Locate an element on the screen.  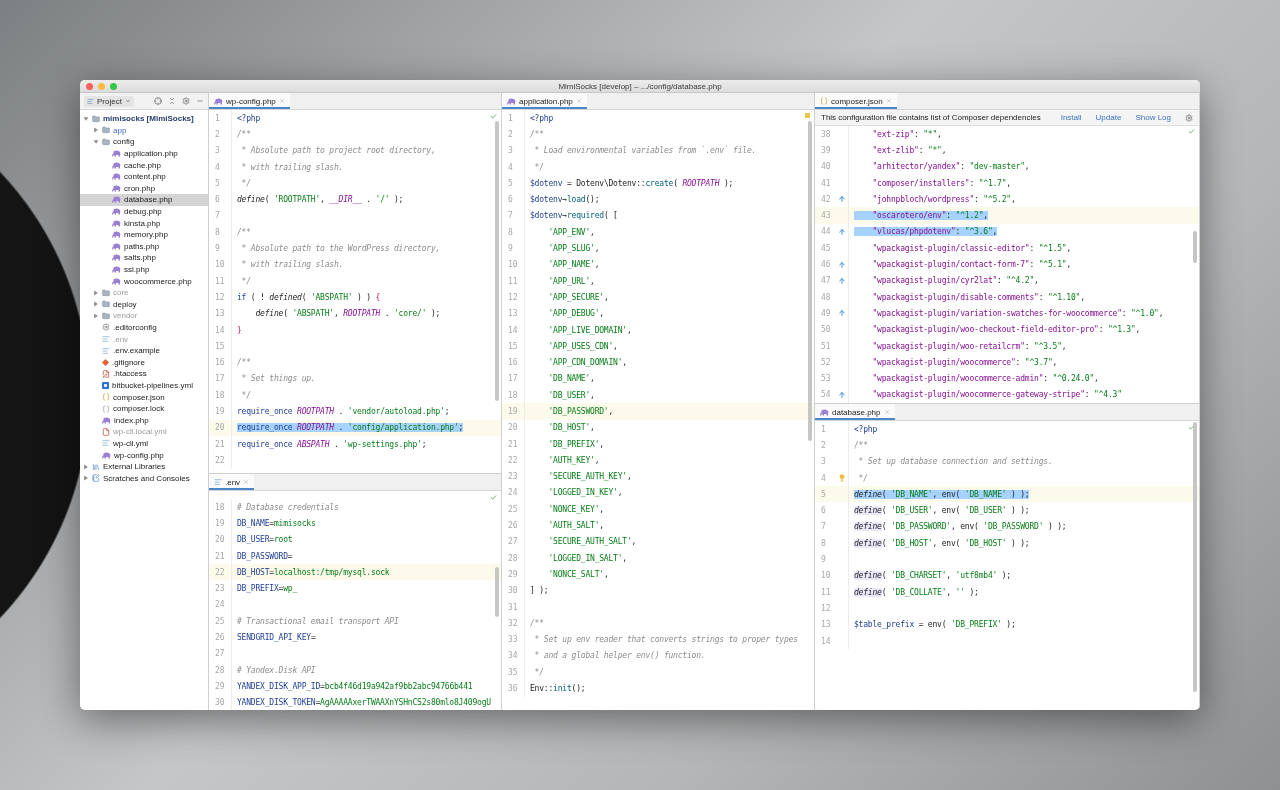
editor-tab: .env is located at coordinates (232, 482).